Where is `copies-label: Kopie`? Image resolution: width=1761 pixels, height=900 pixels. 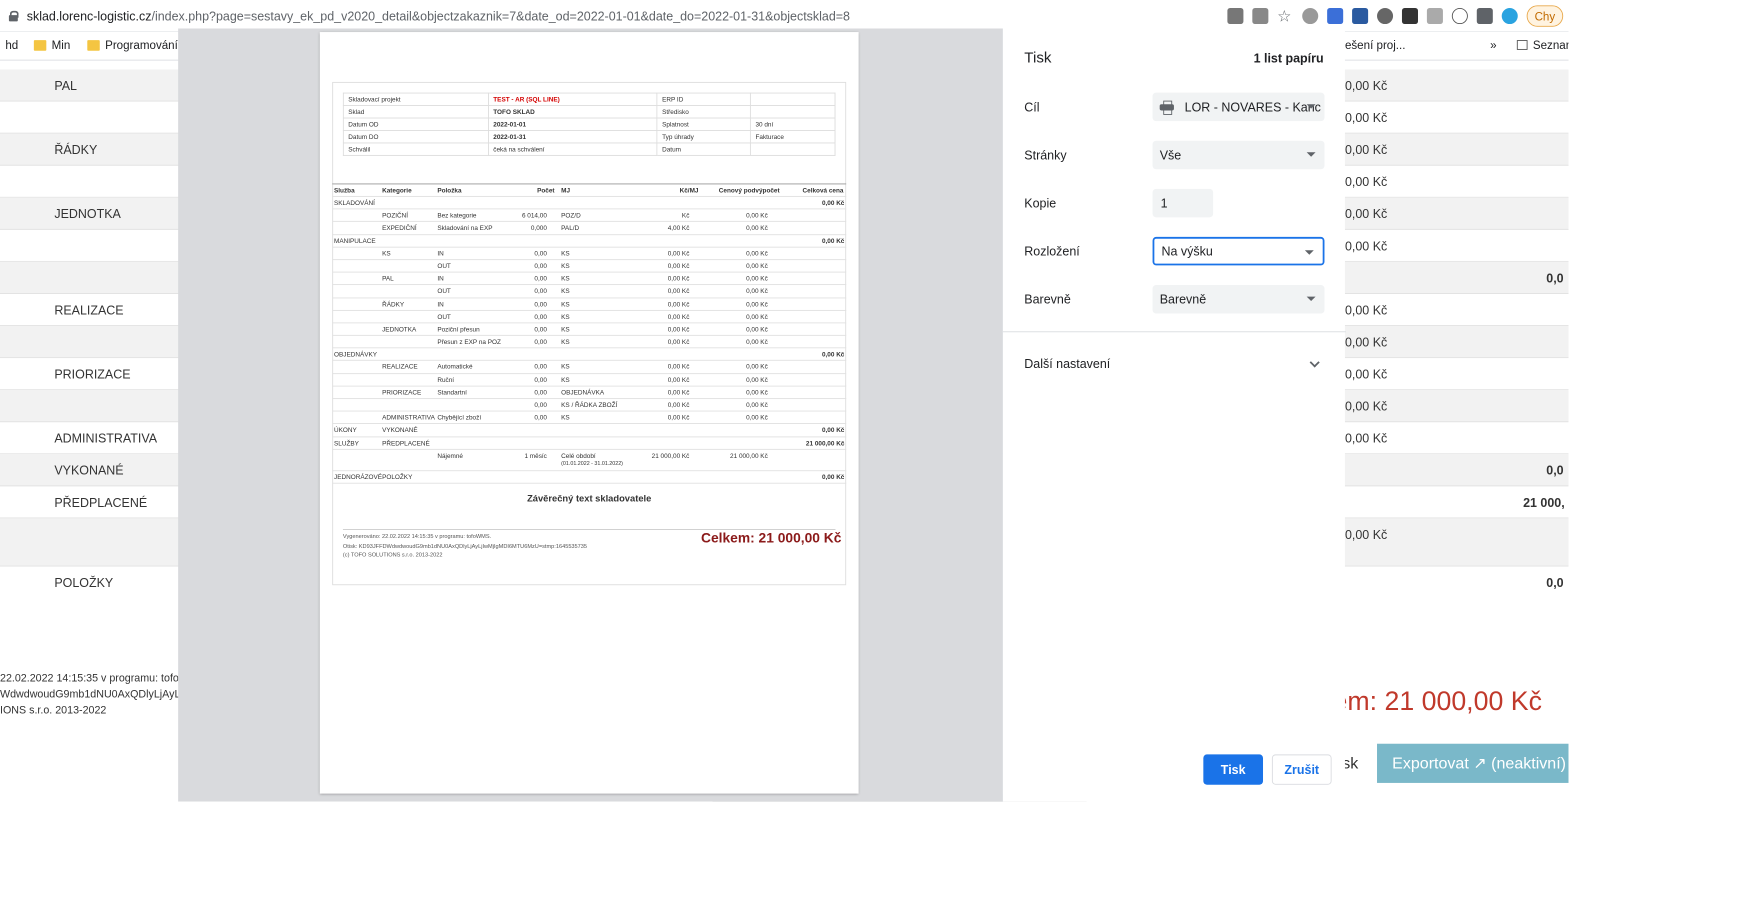
copies-label: Kopie is located at coordinates (1040, 203).